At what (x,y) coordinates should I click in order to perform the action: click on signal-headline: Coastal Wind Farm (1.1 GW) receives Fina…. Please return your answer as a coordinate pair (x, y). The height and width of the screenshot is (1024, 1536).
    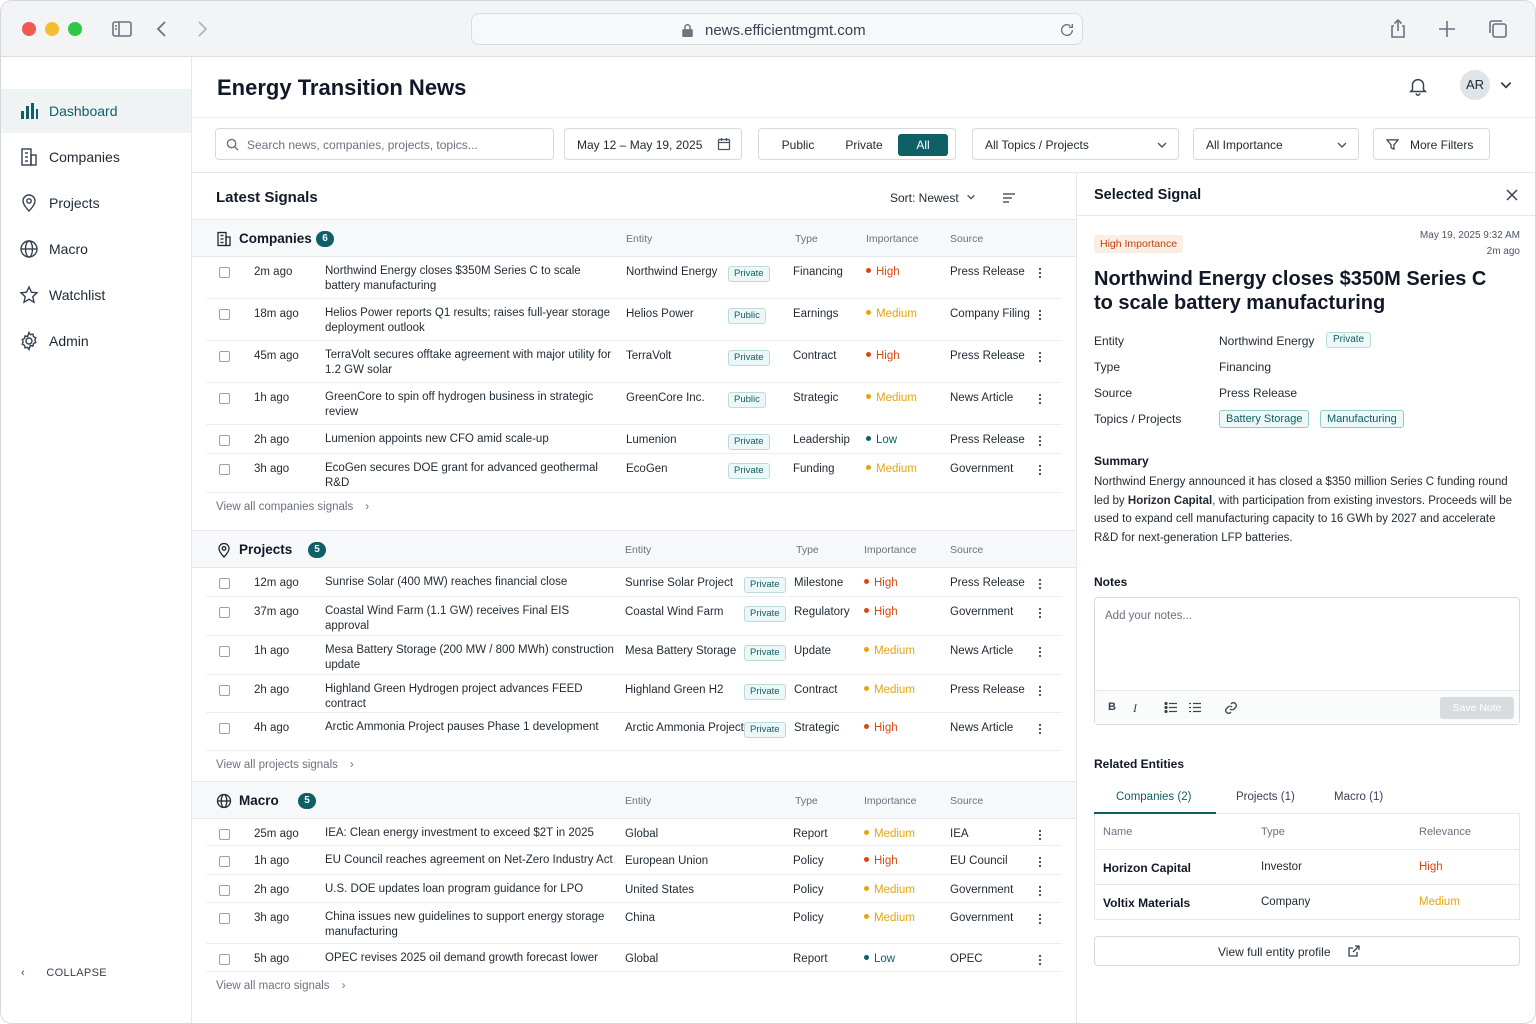
    Looking at the image, I should click on (470, 619).